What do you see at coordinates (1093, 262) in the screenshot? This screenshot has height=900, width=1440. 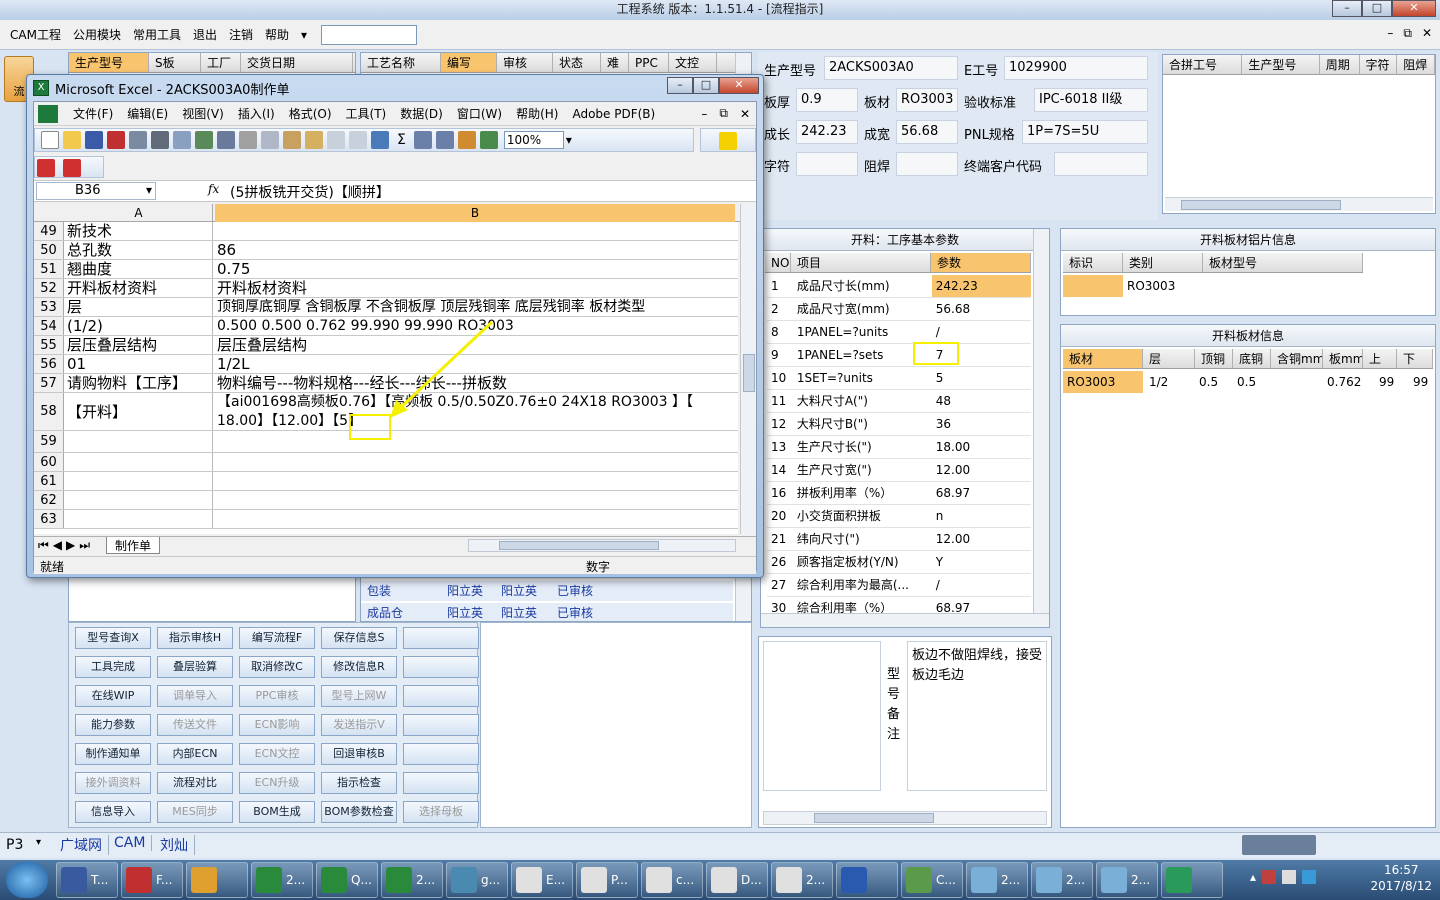 I see `col-mark: 标识` at bounding box center [1093, 262].